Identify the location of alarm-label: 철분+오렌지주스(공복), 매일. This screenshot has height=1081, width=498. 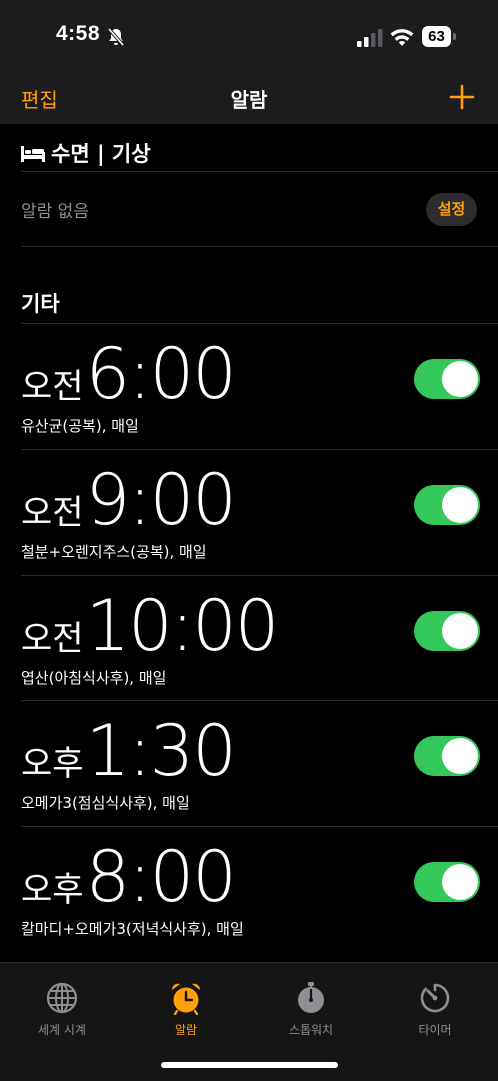
(114, 552).